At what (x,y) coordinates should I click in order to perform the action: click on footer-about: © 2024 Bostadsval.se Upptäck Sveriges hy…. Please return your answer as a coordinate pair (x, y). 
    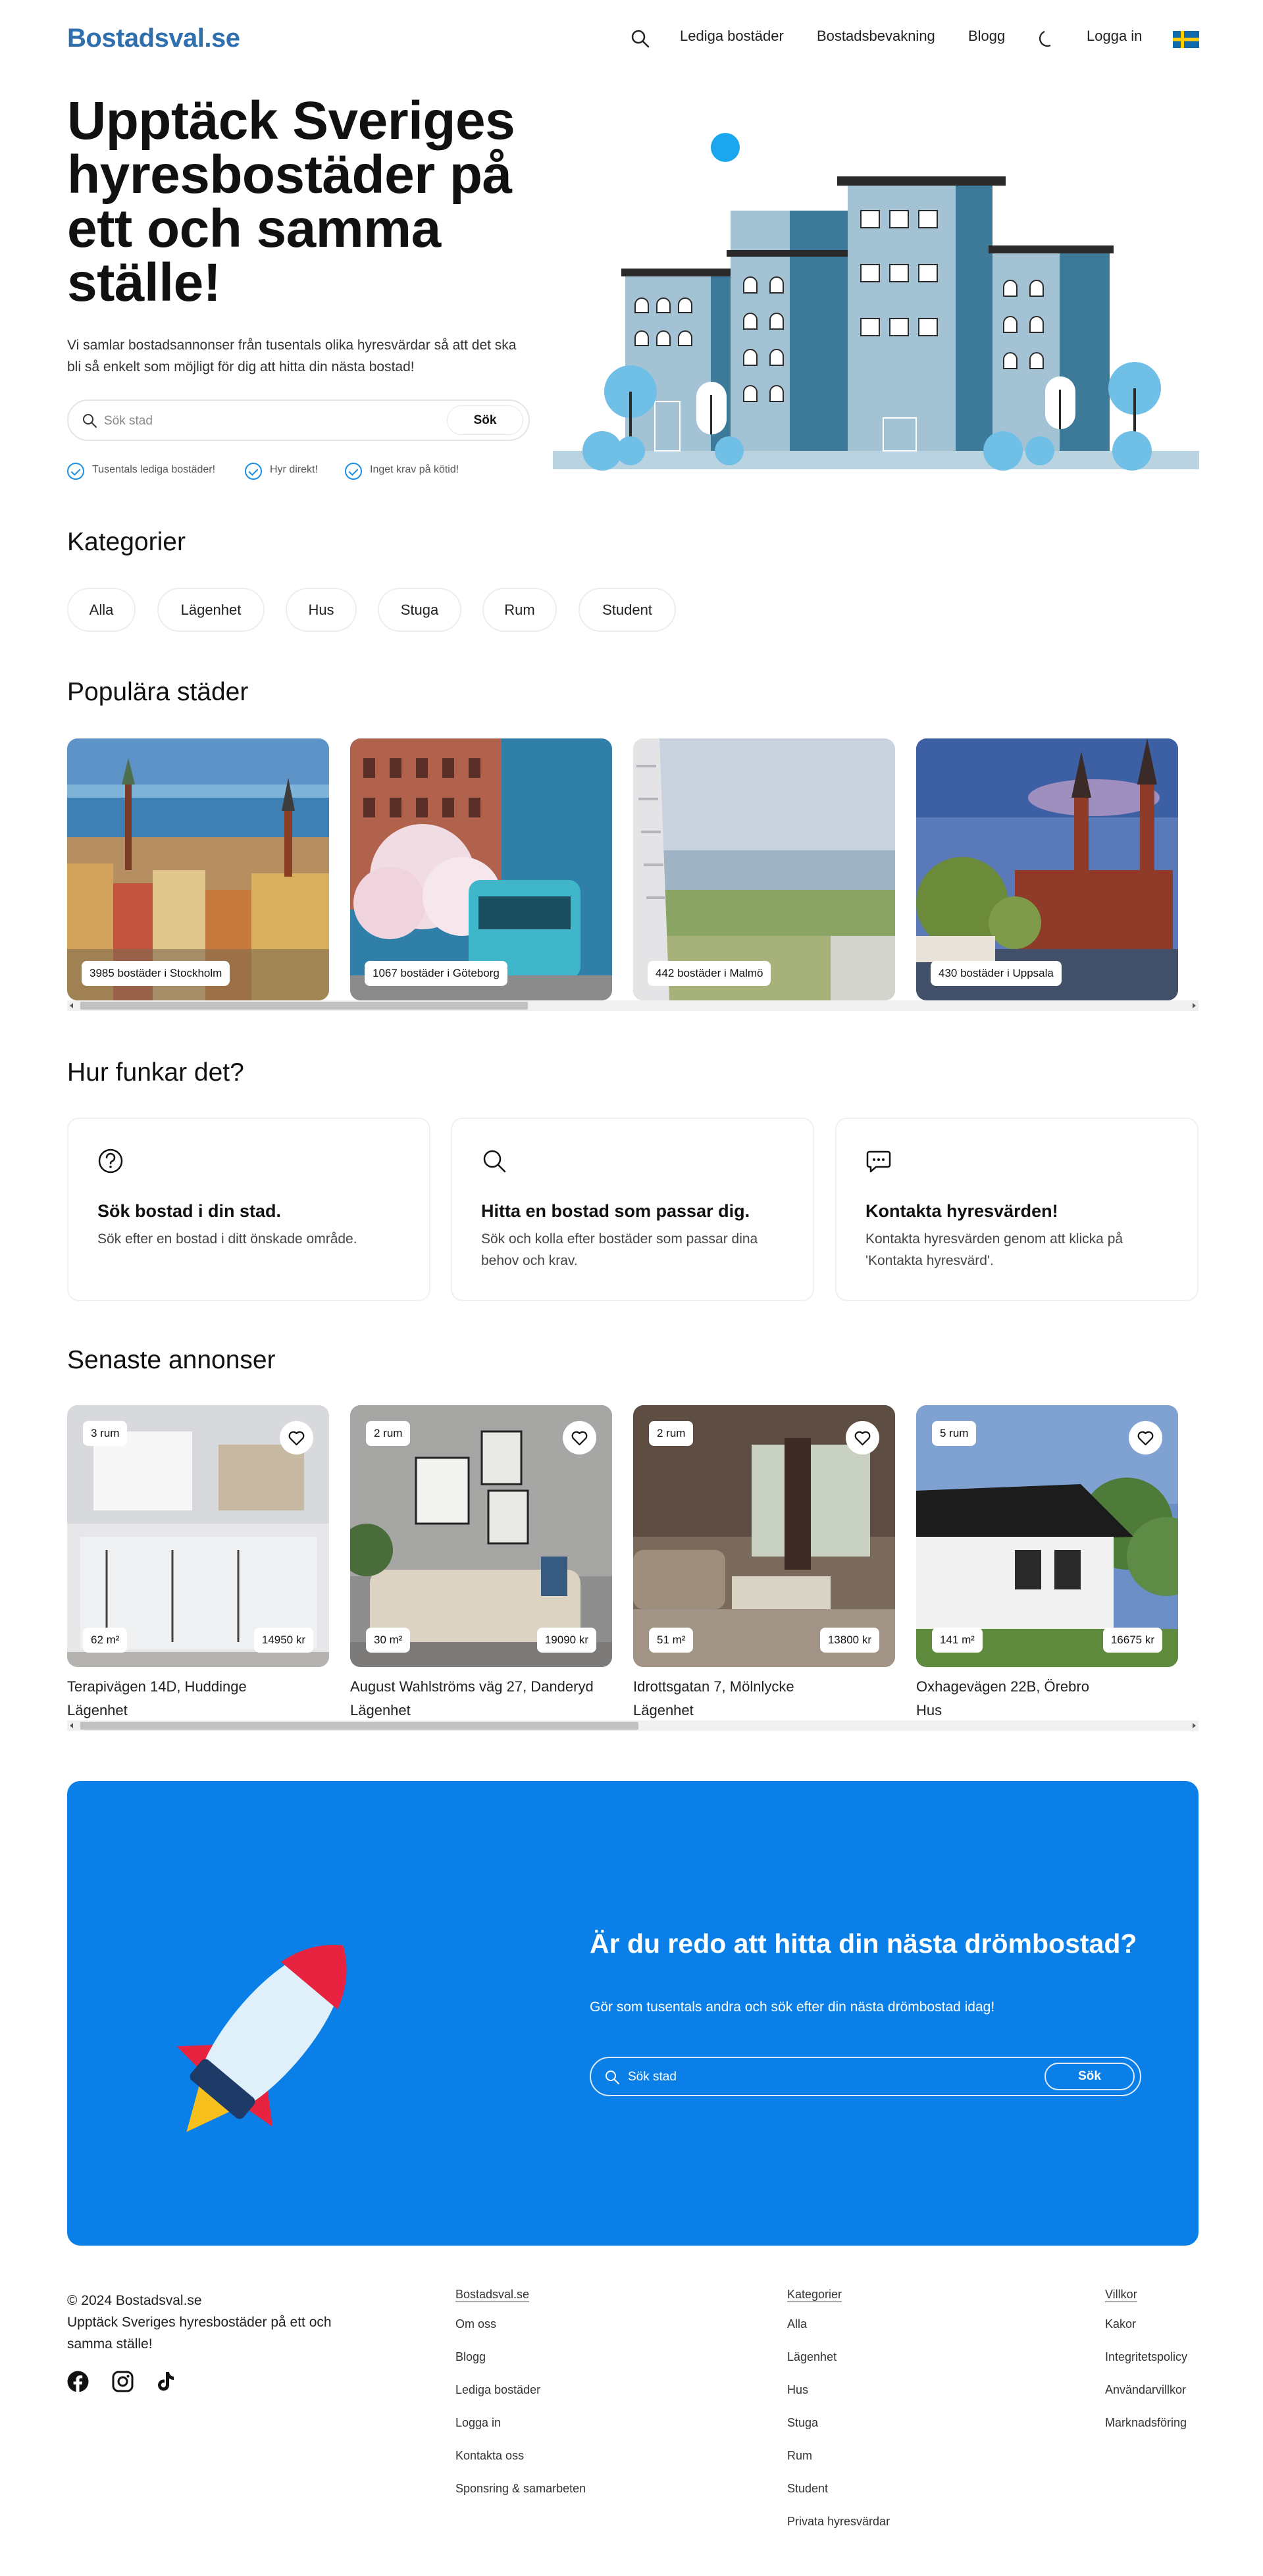
    Looking at the image, I should click on (205, 2322).